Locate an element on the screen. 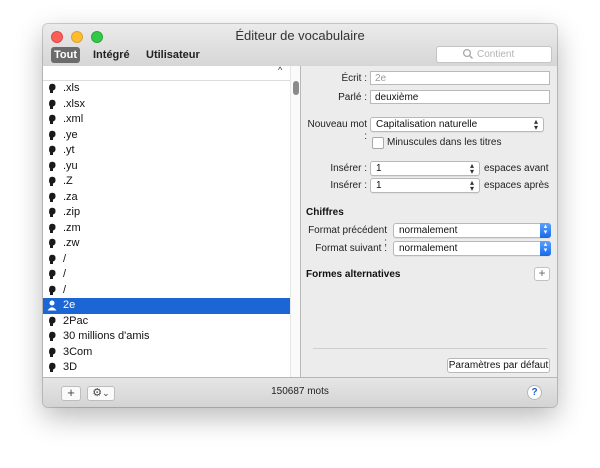 This screenshot has width=600, height=468. list-item: 30 millions d'amis is located at coordinates (166, 337).